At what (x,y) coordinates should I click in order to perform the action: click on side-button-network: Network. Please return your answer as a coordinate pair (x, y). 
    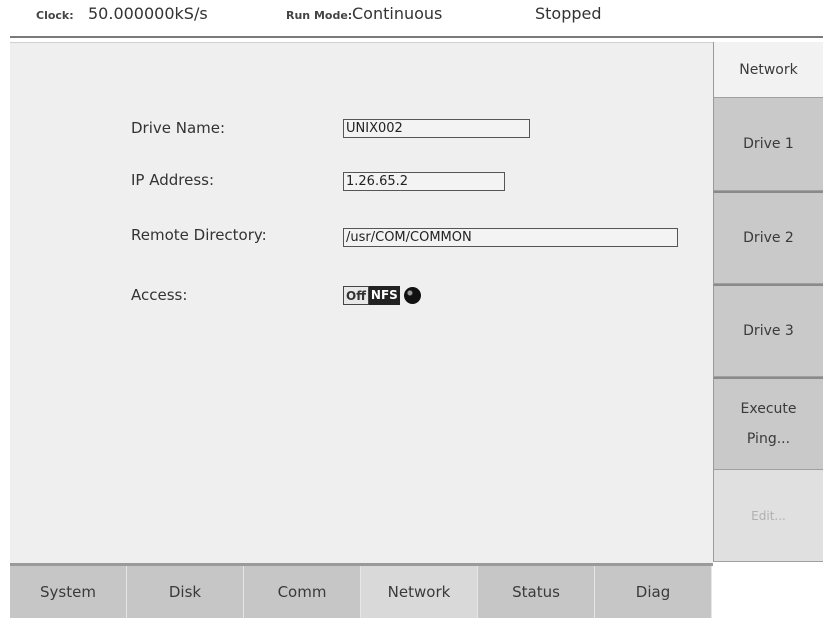
    Looking at the image, I should click on (768, 70).